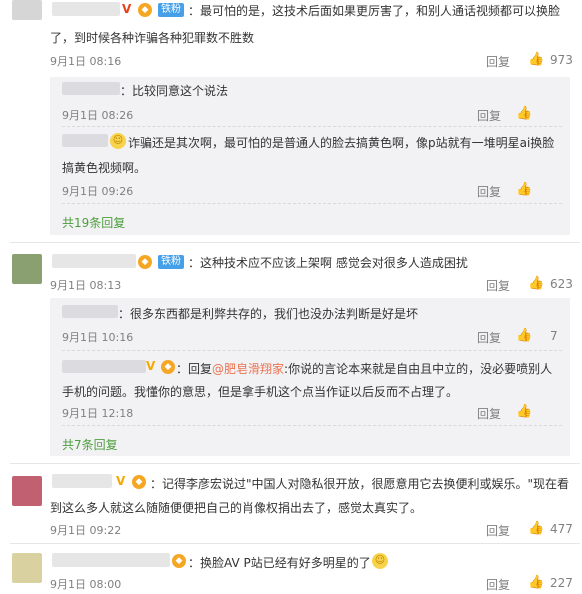 This screenshot has height=594, width=582. Describe the element at coordinates (98, 337) in the screenshot. I see `reply-timestamp: 9月1日 10:16` at that location.